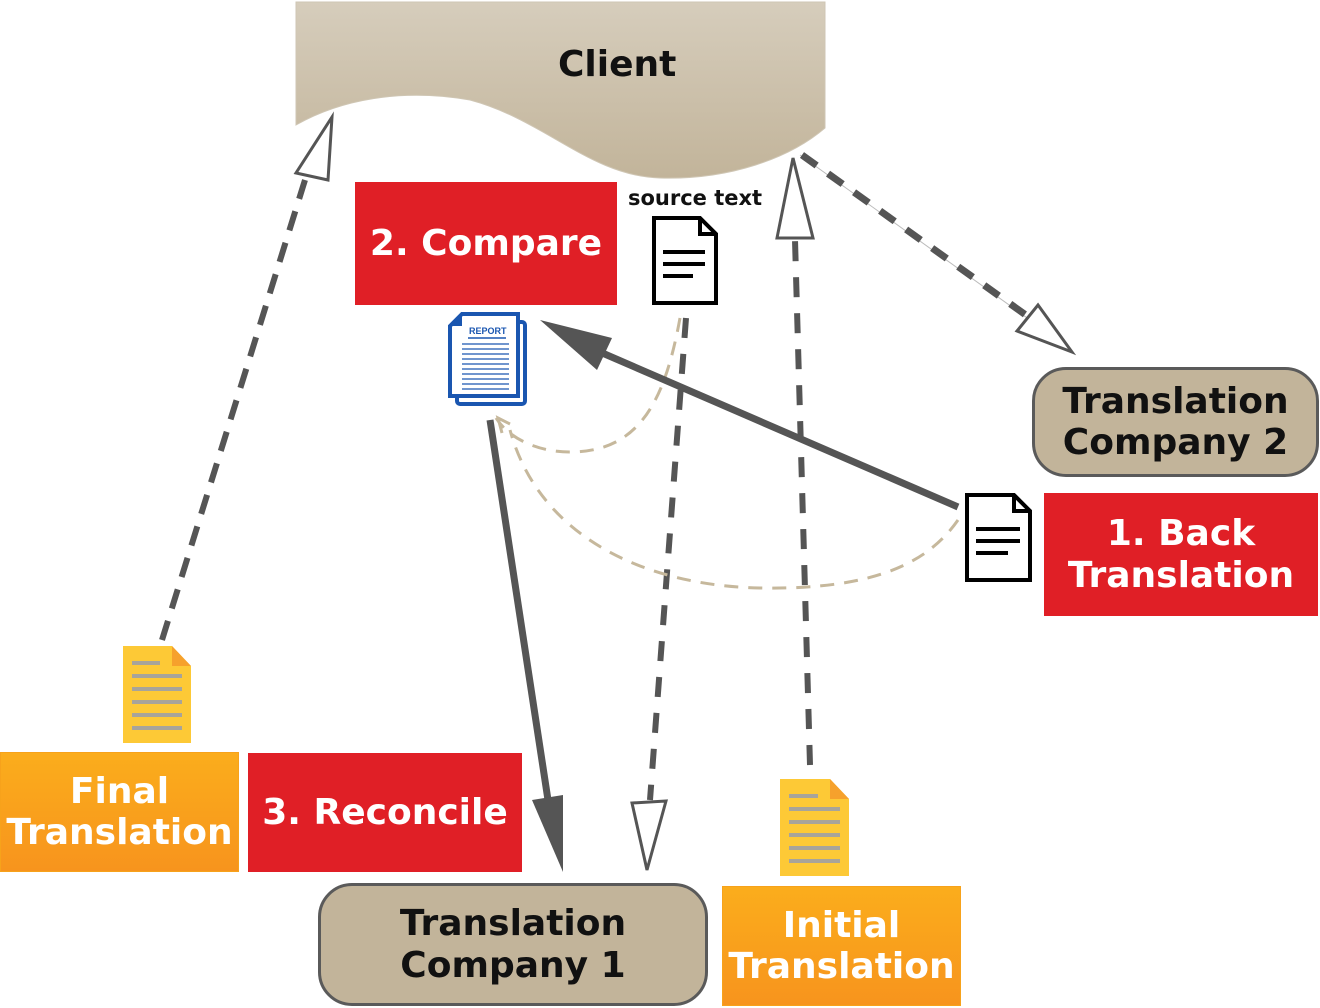 The height and width of the screenshot is (1008, 1320). I want to click on translation-company-1: Translation Company 1, so click(513, 944).